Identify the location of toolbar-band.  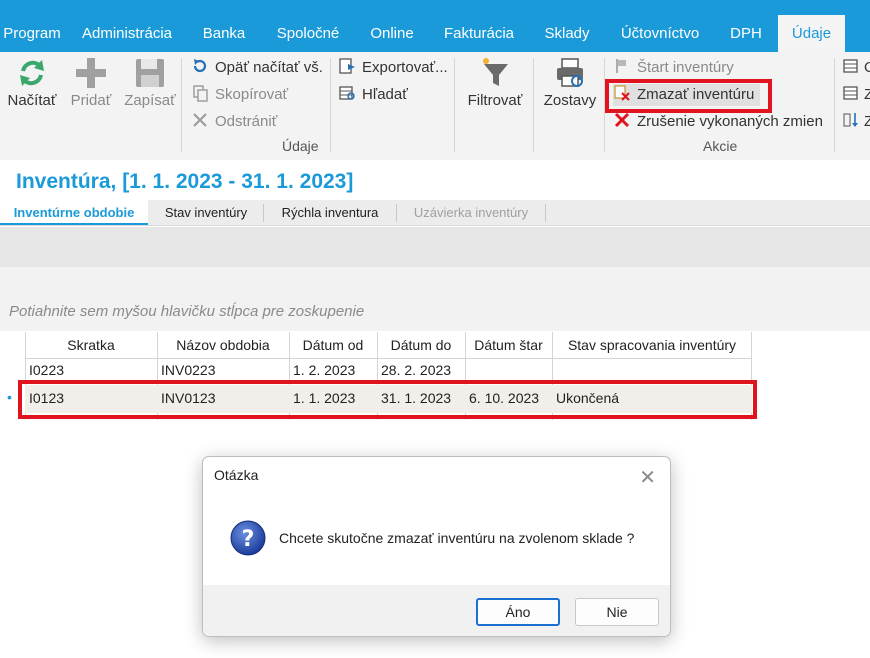
(435, 247).